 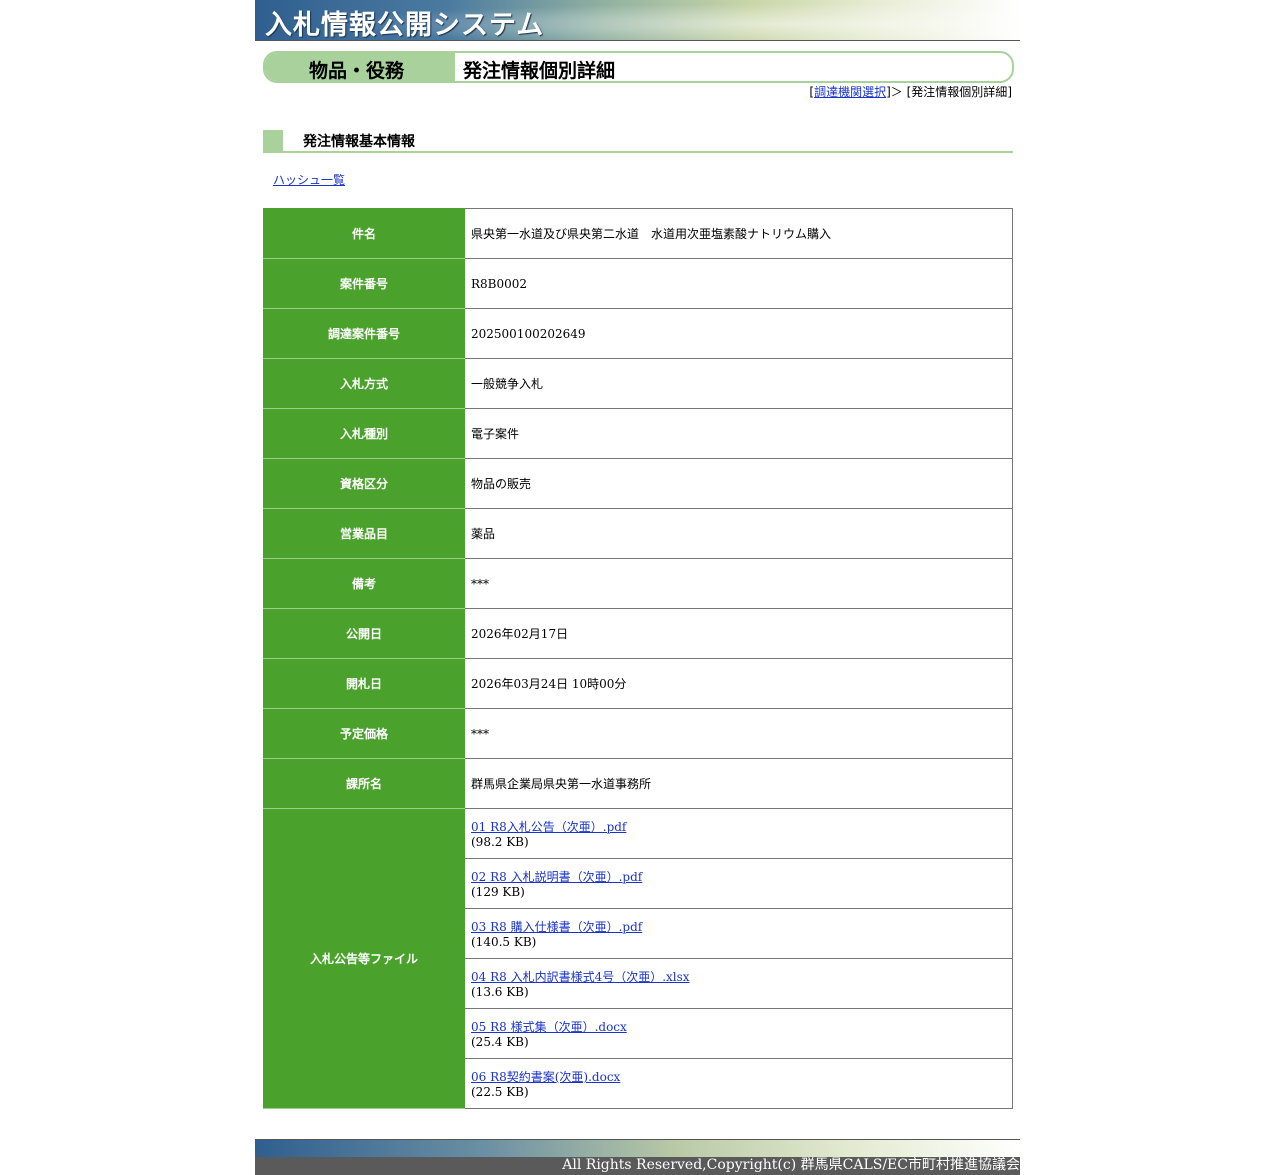 What do you see at coordinates (738, 433) in the screenshot?
I see `row-value-bid-type: 電子案件` at bounding box center [738, 433].